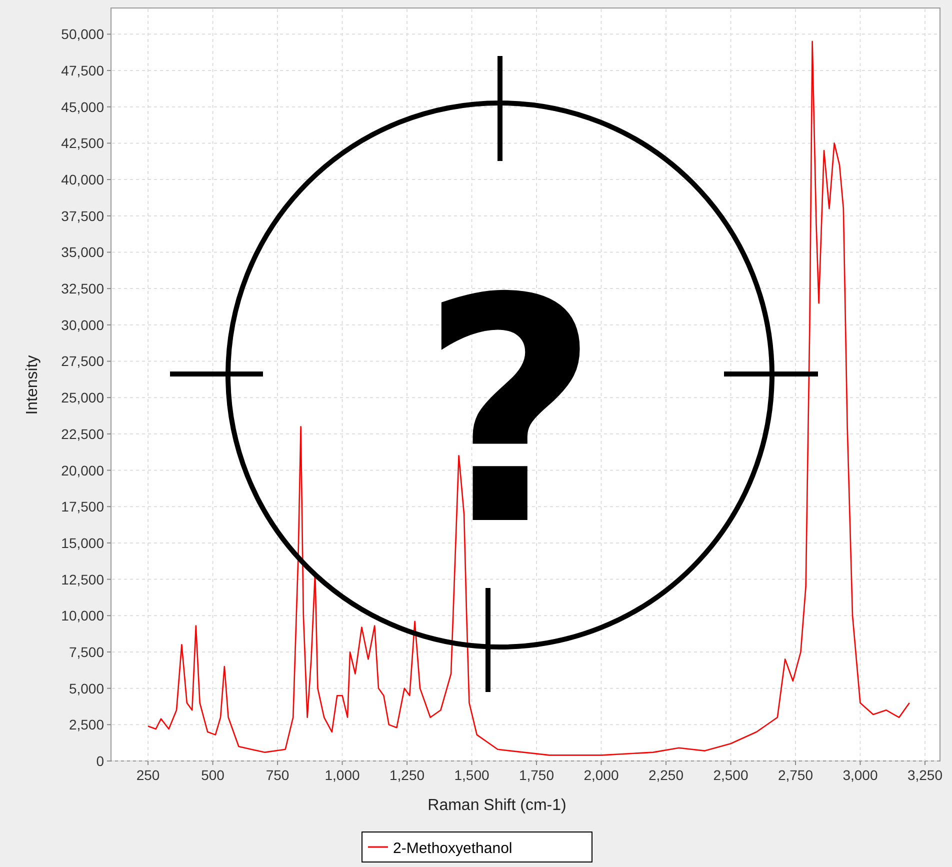 Image resolution: width=952 pixels, height=867 pixels. I want to click on y-tick-label: 7,500, so click(86, 652).